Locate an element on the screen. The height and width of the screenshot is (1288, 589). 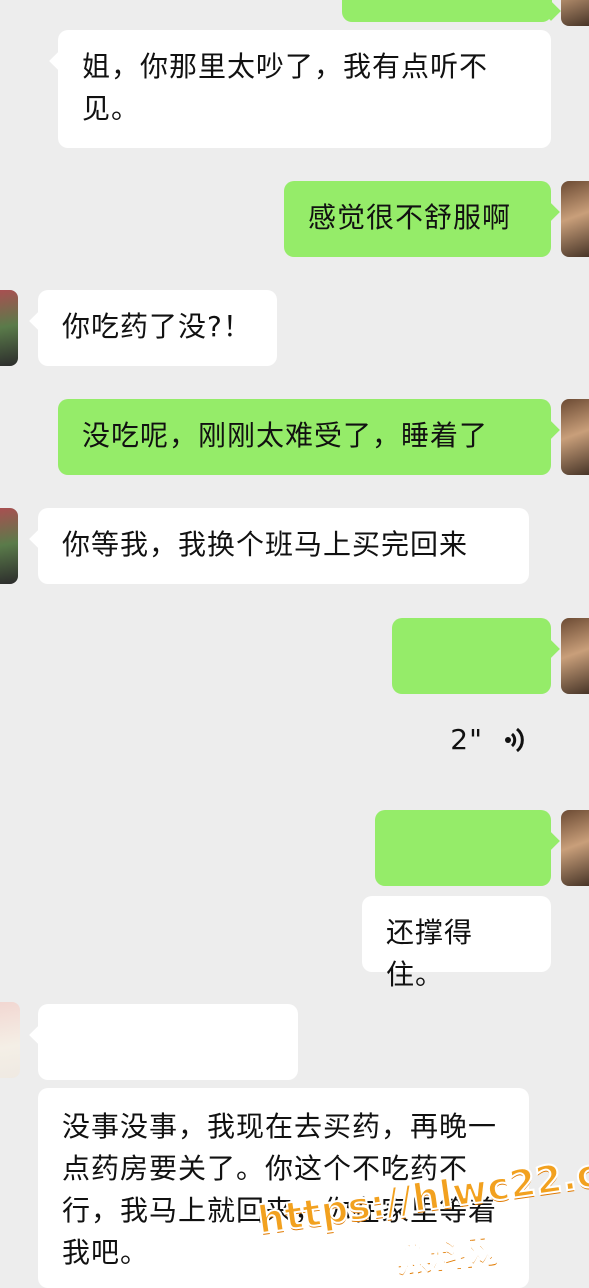
message-sent: 没吃呢，刚刚太难受了，睡着了 is located at coordinates (304, 437).